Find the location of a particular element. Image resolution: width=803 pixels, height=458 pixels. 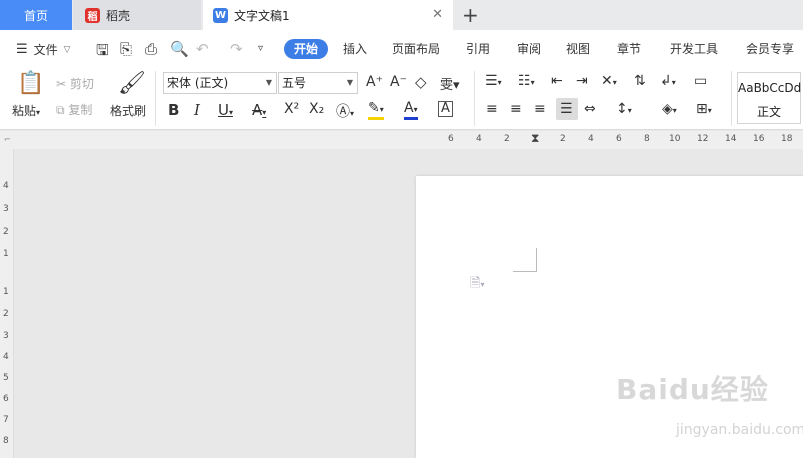

tab-view: 视图 is located at coordinates (578, 49).